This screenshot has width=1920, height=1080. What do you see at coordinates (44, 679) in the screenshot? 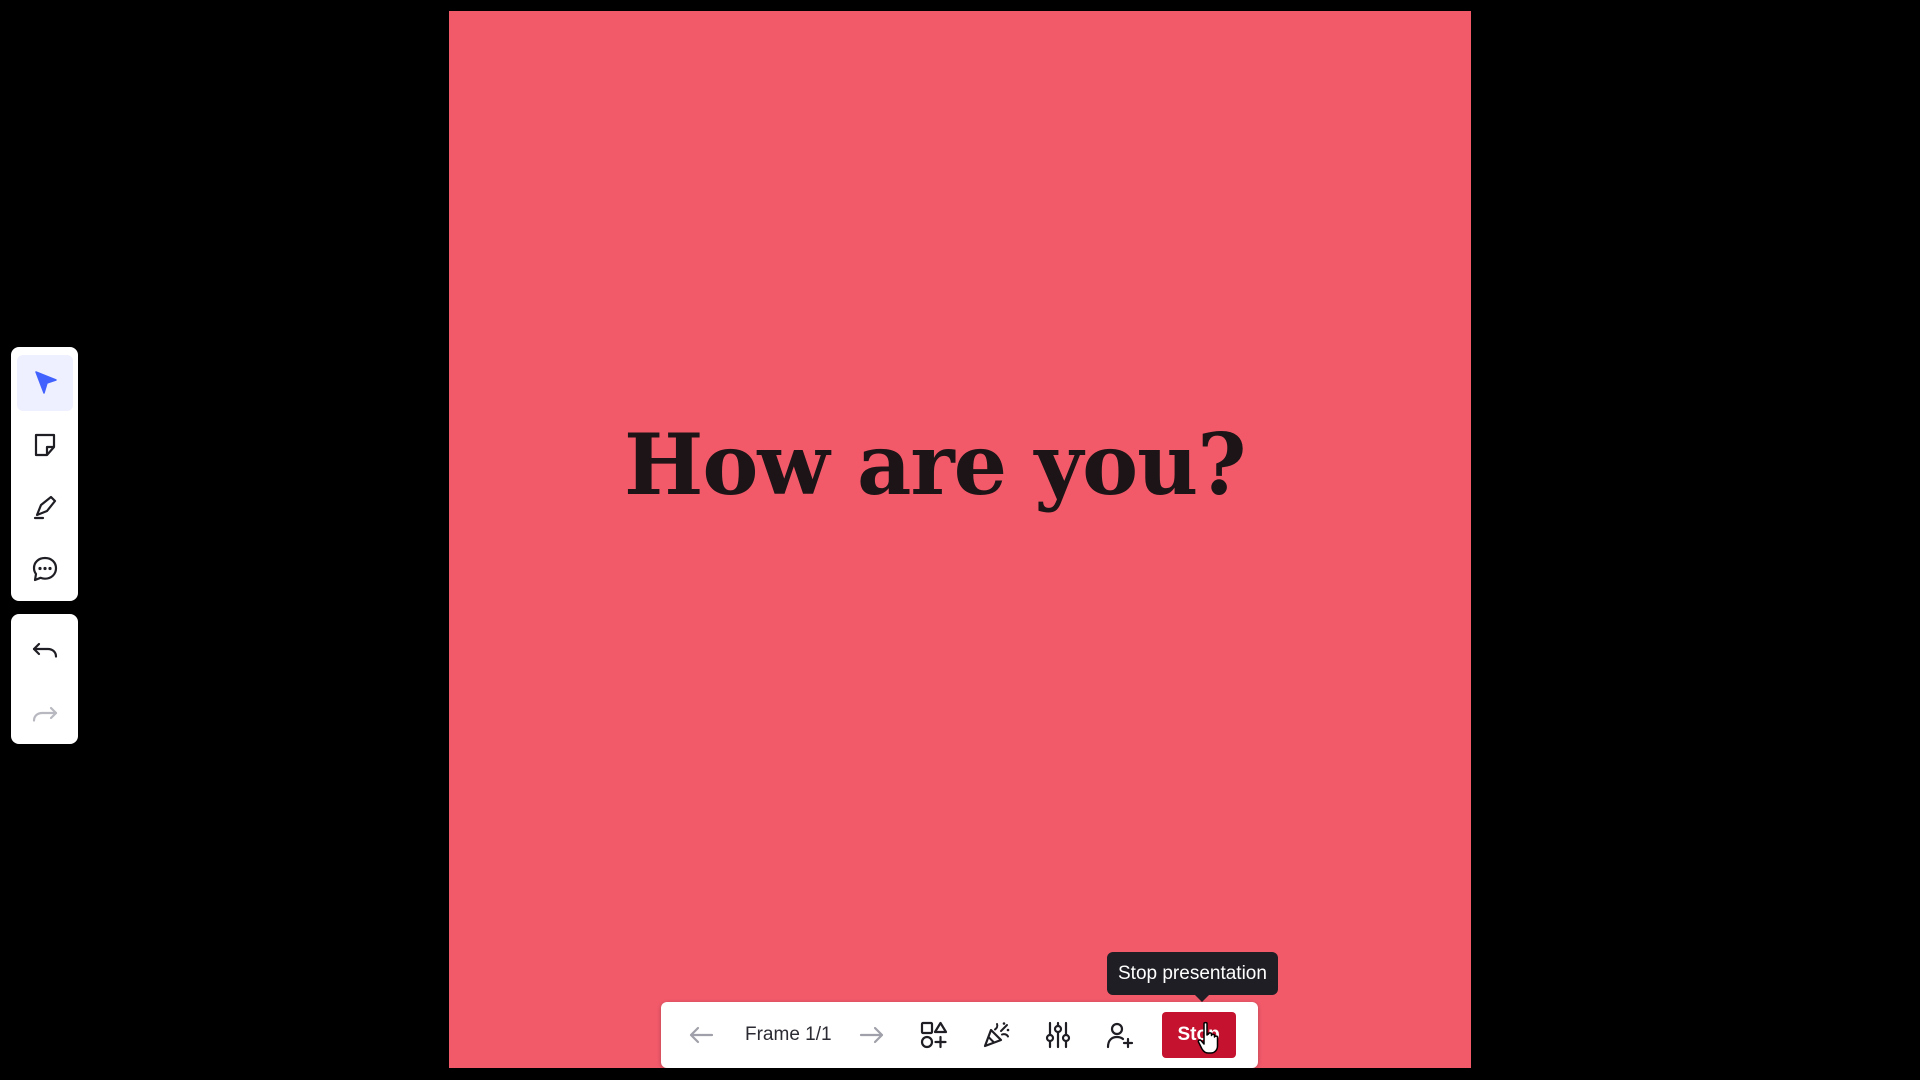
I see `history-toolbar` at bounding box center [44, 679].